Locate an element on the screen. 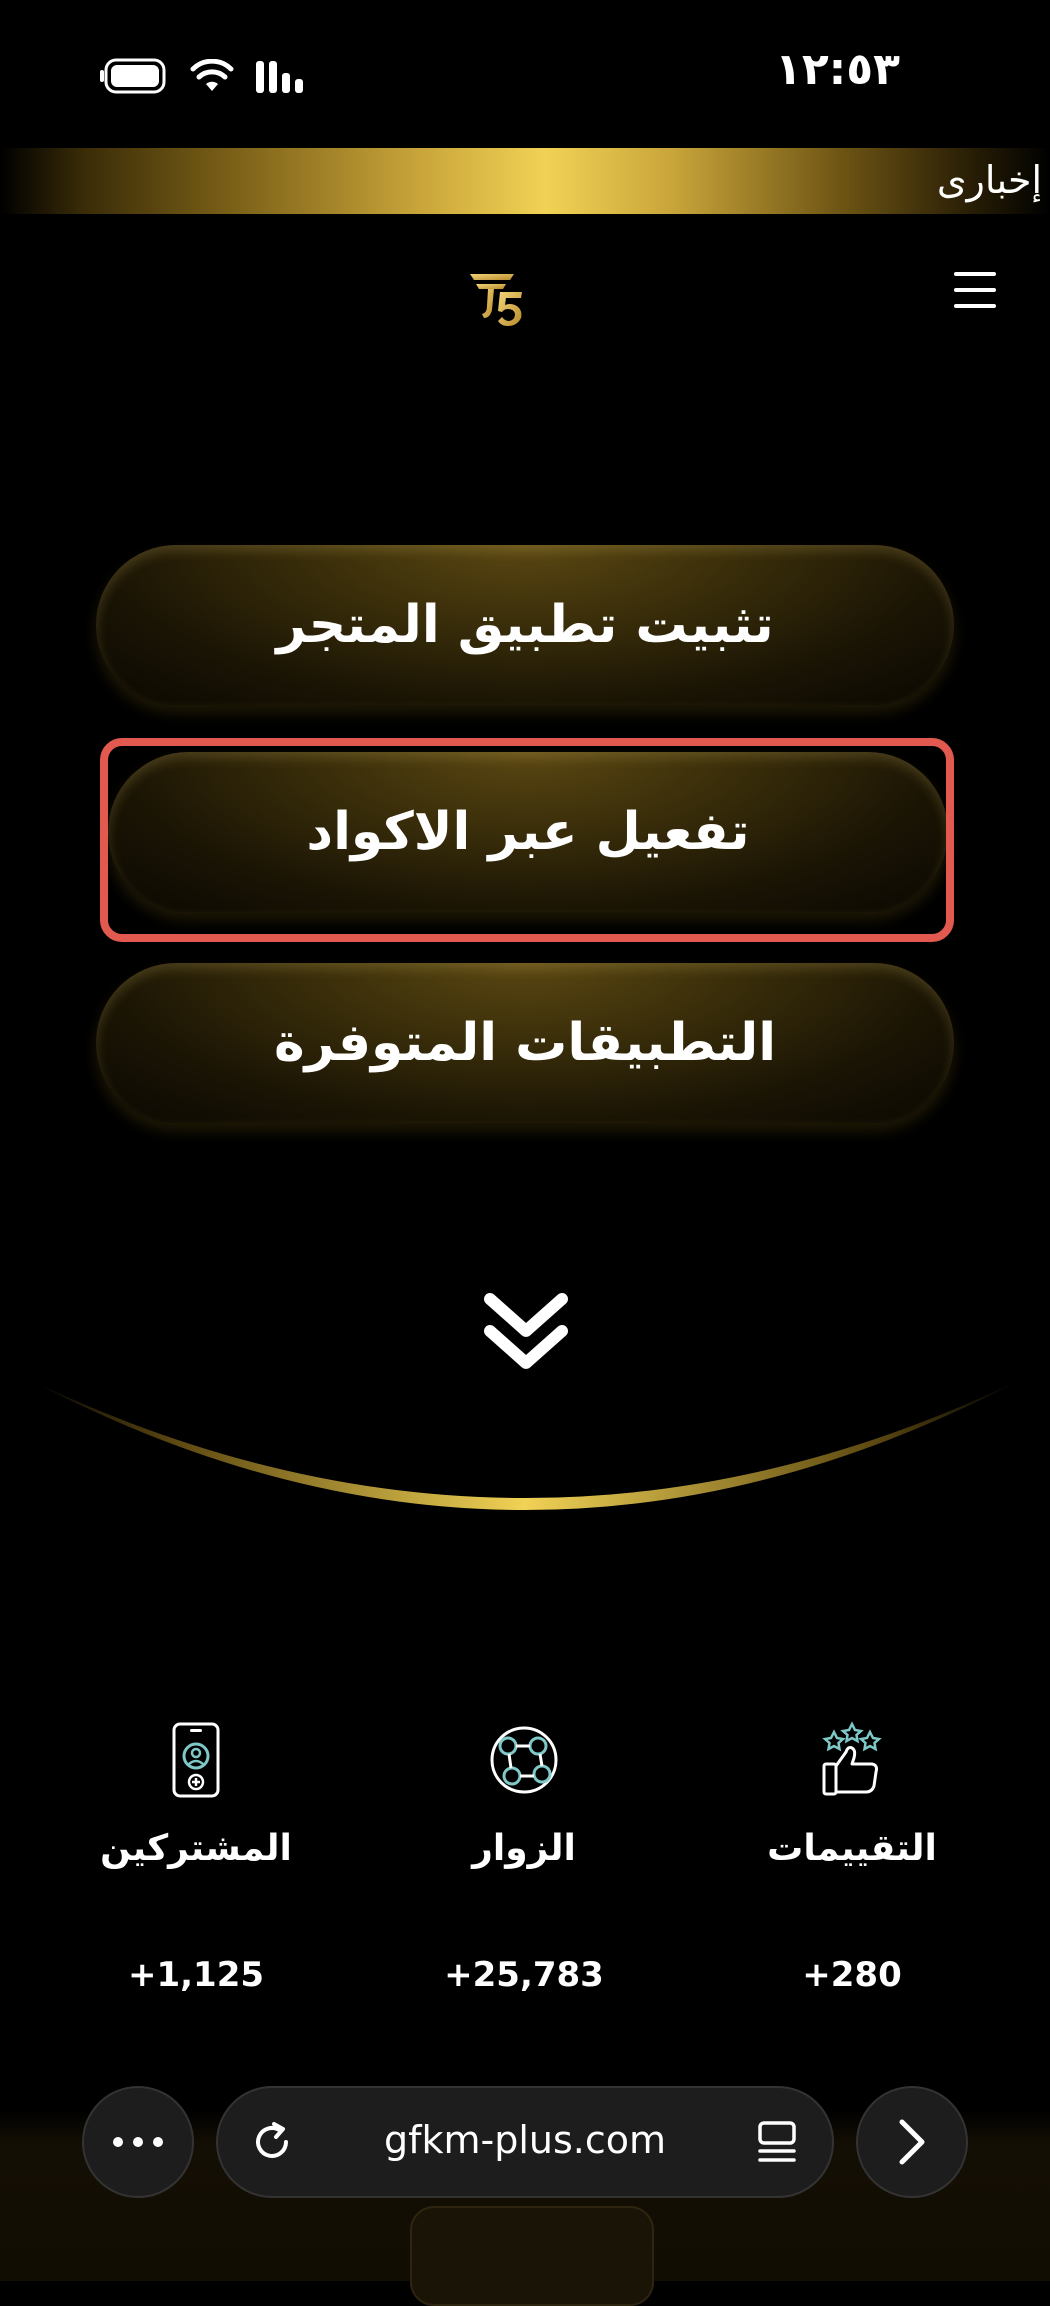 This screenshot has width=1050, height=2306. gfkm-logo-icon is located at coordinates (497, 298).